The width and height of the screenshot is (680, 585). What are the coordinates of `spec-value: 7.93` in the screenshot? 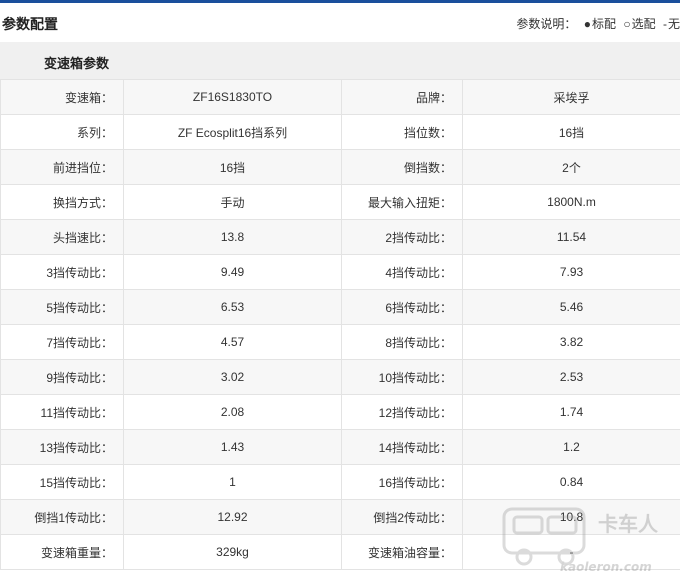 It's located at (571, 272).